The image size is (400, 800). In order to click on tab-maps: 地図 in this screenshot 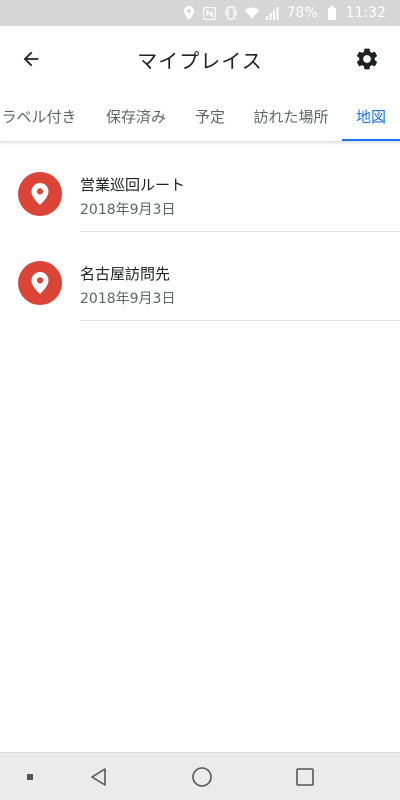, I will do `click(371, 115)`.